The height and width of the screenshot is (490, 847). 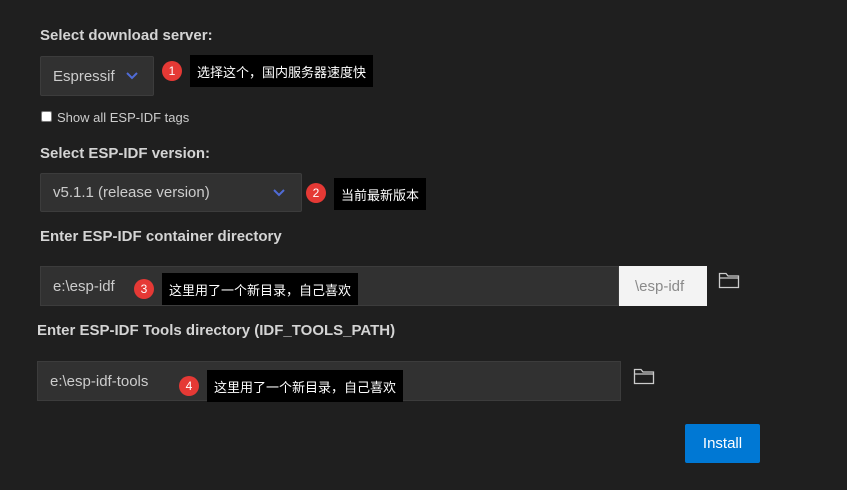 I want to click on container-directory-value: e:\esp-idf, so click(x=84, y=286).